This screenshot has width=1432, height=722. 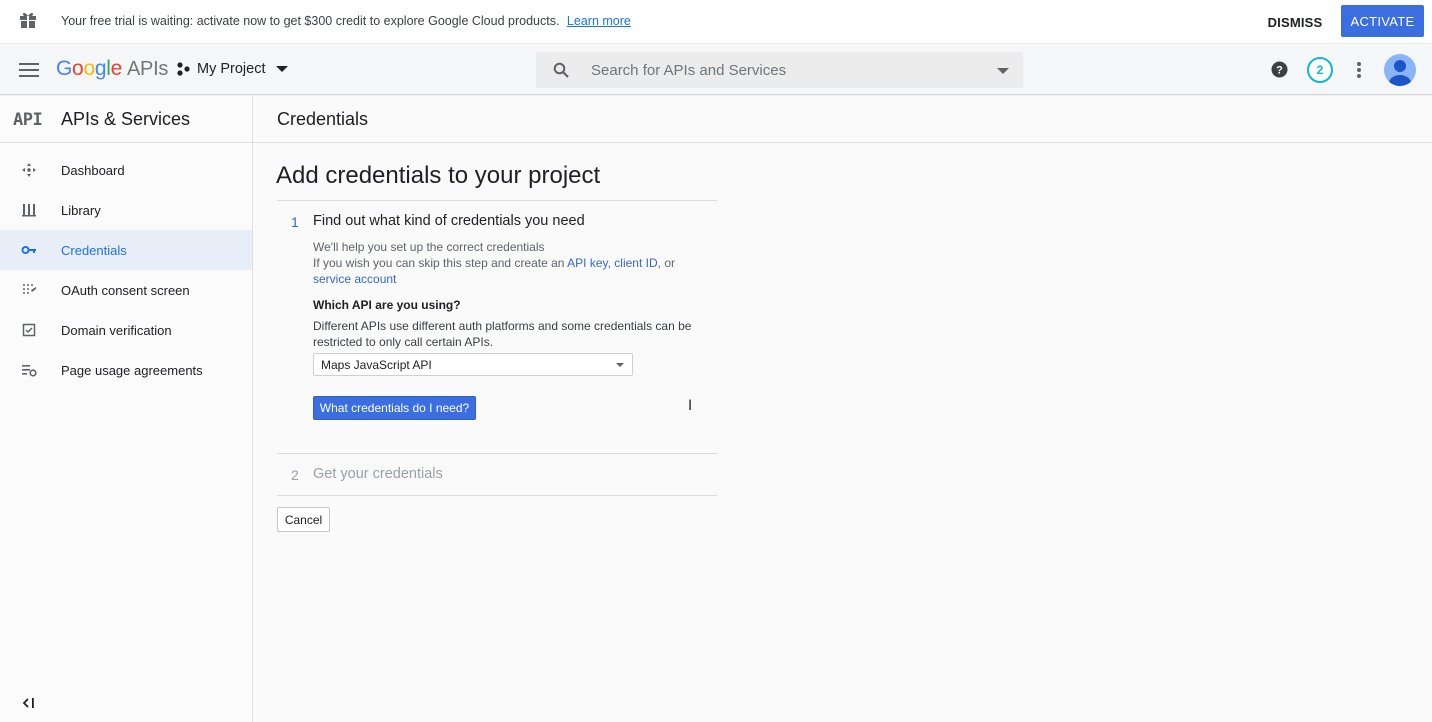 I want to click on top-header: GoogleAPIs My Project ? 2, so click(x=716, y=70).